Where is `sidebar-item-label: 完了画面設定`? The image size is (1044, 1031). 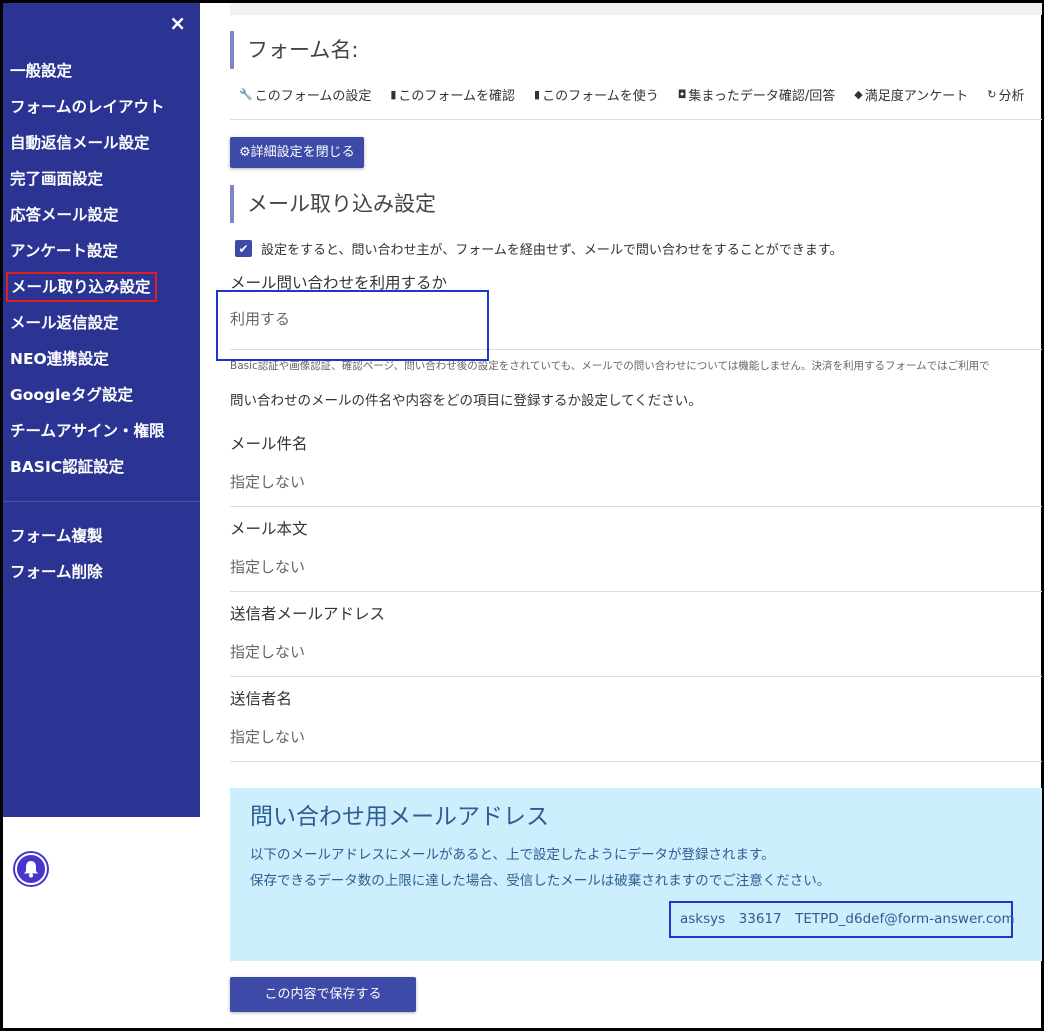 sidebar-item-label: 完了画面設定 is located at coordinates (57, 179).